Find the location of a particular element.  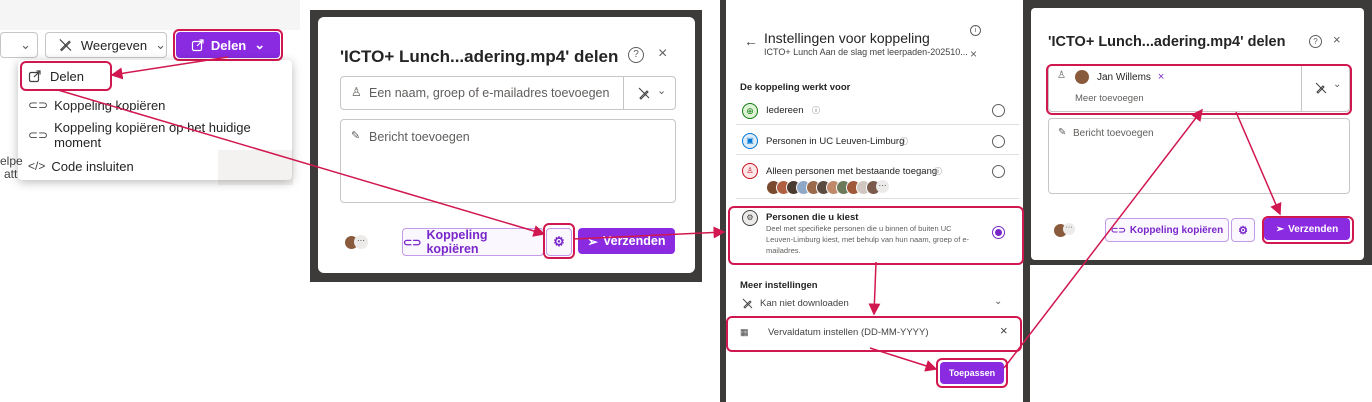

option-uc-leuven-limburg: ▣ Personen in UC Leuven-Limburg ⓘ is located at coordinates (877, 141).